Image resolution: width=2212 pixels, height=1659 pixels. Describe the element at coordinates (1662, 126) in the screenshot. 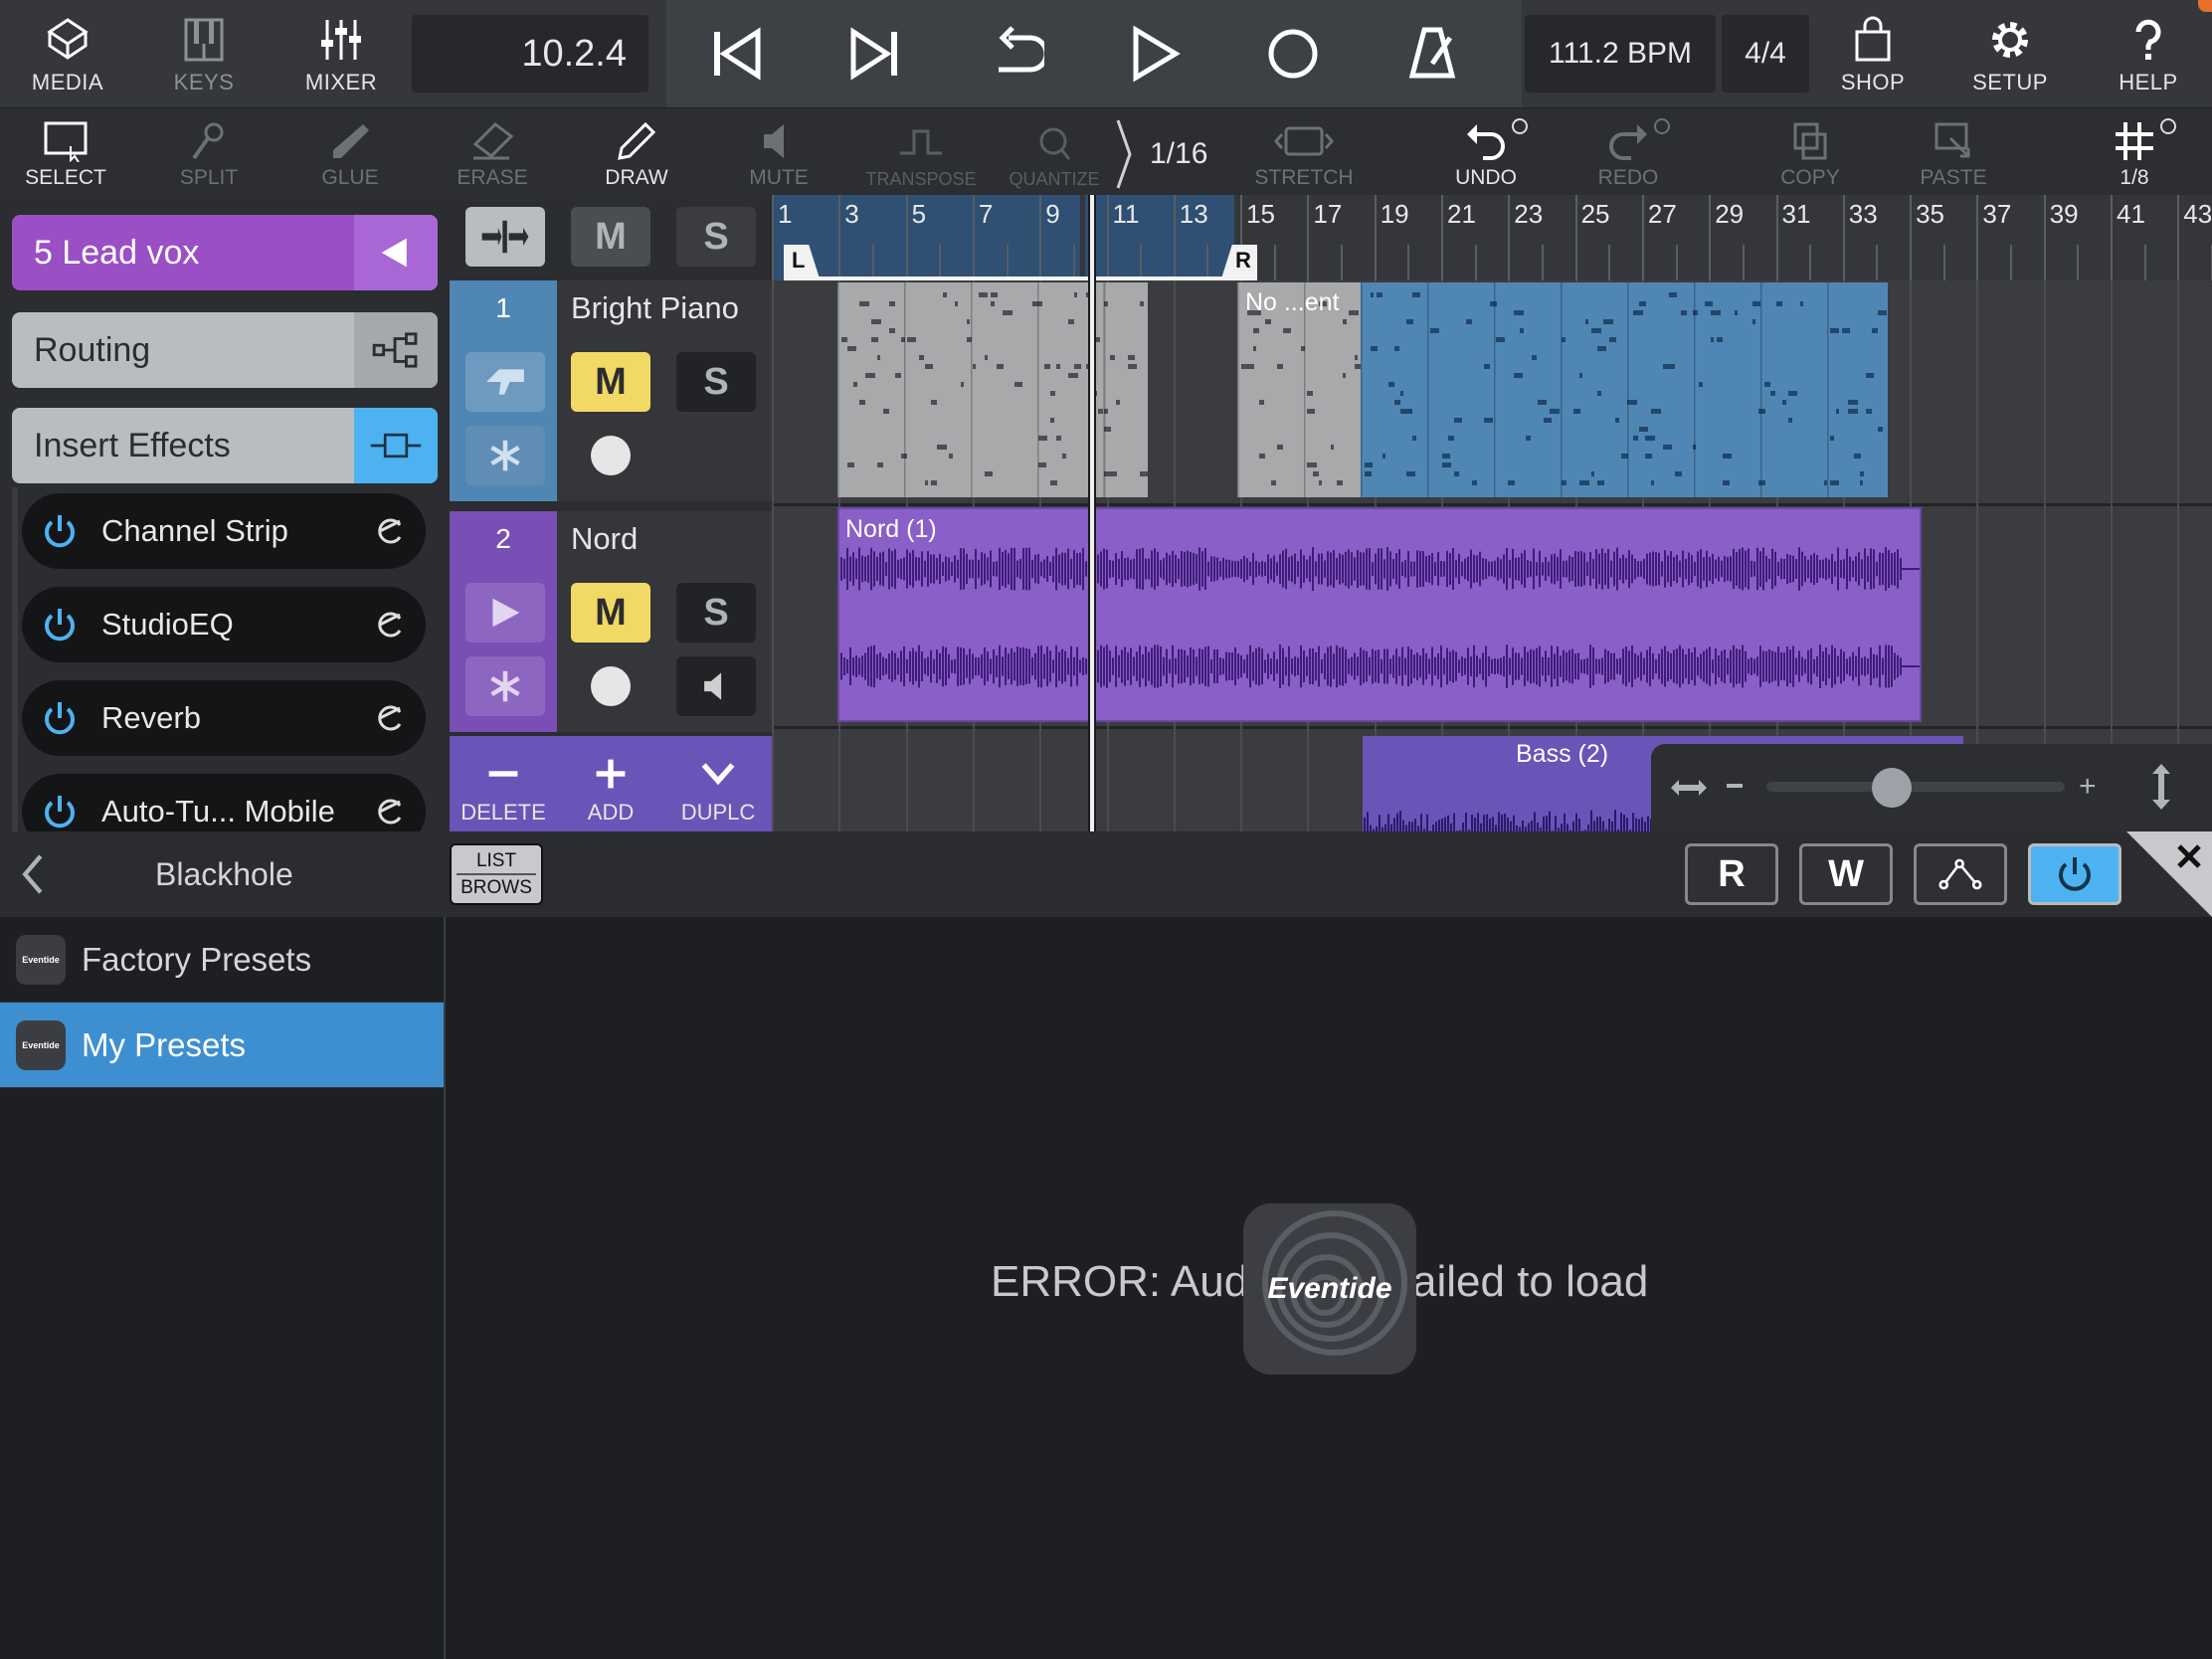

I see `redo-history-icon` at that location.